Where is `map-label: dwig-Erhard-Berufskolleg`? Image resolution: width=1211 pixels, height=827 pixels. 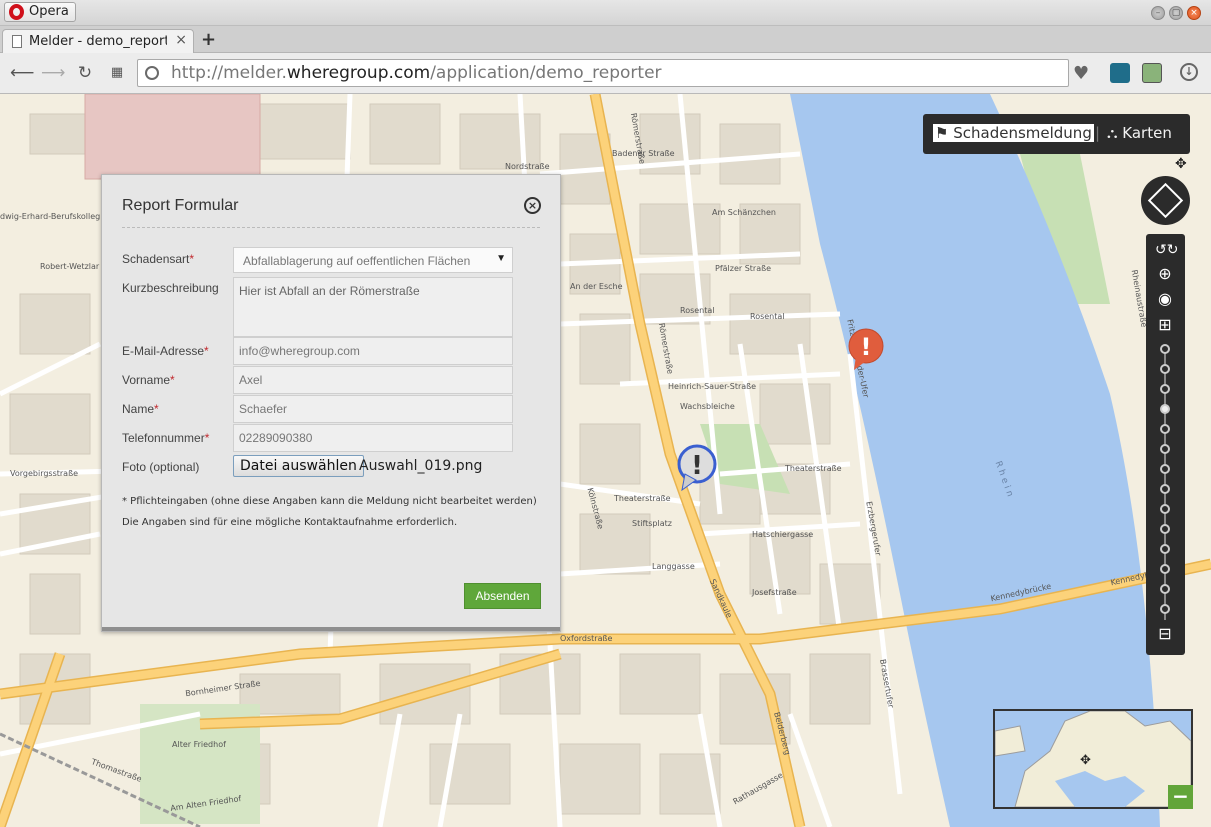
map-label: dwig-Erhard-Berufskolleg is located at coordinates (50, 216).